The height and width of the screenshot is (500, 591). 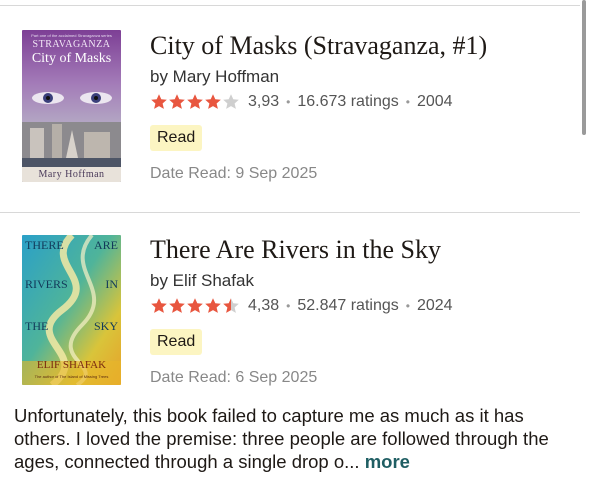 I want to click on rating-row: 4,38 • 52.847 ratings • 2024, so click(x=365, y=306).